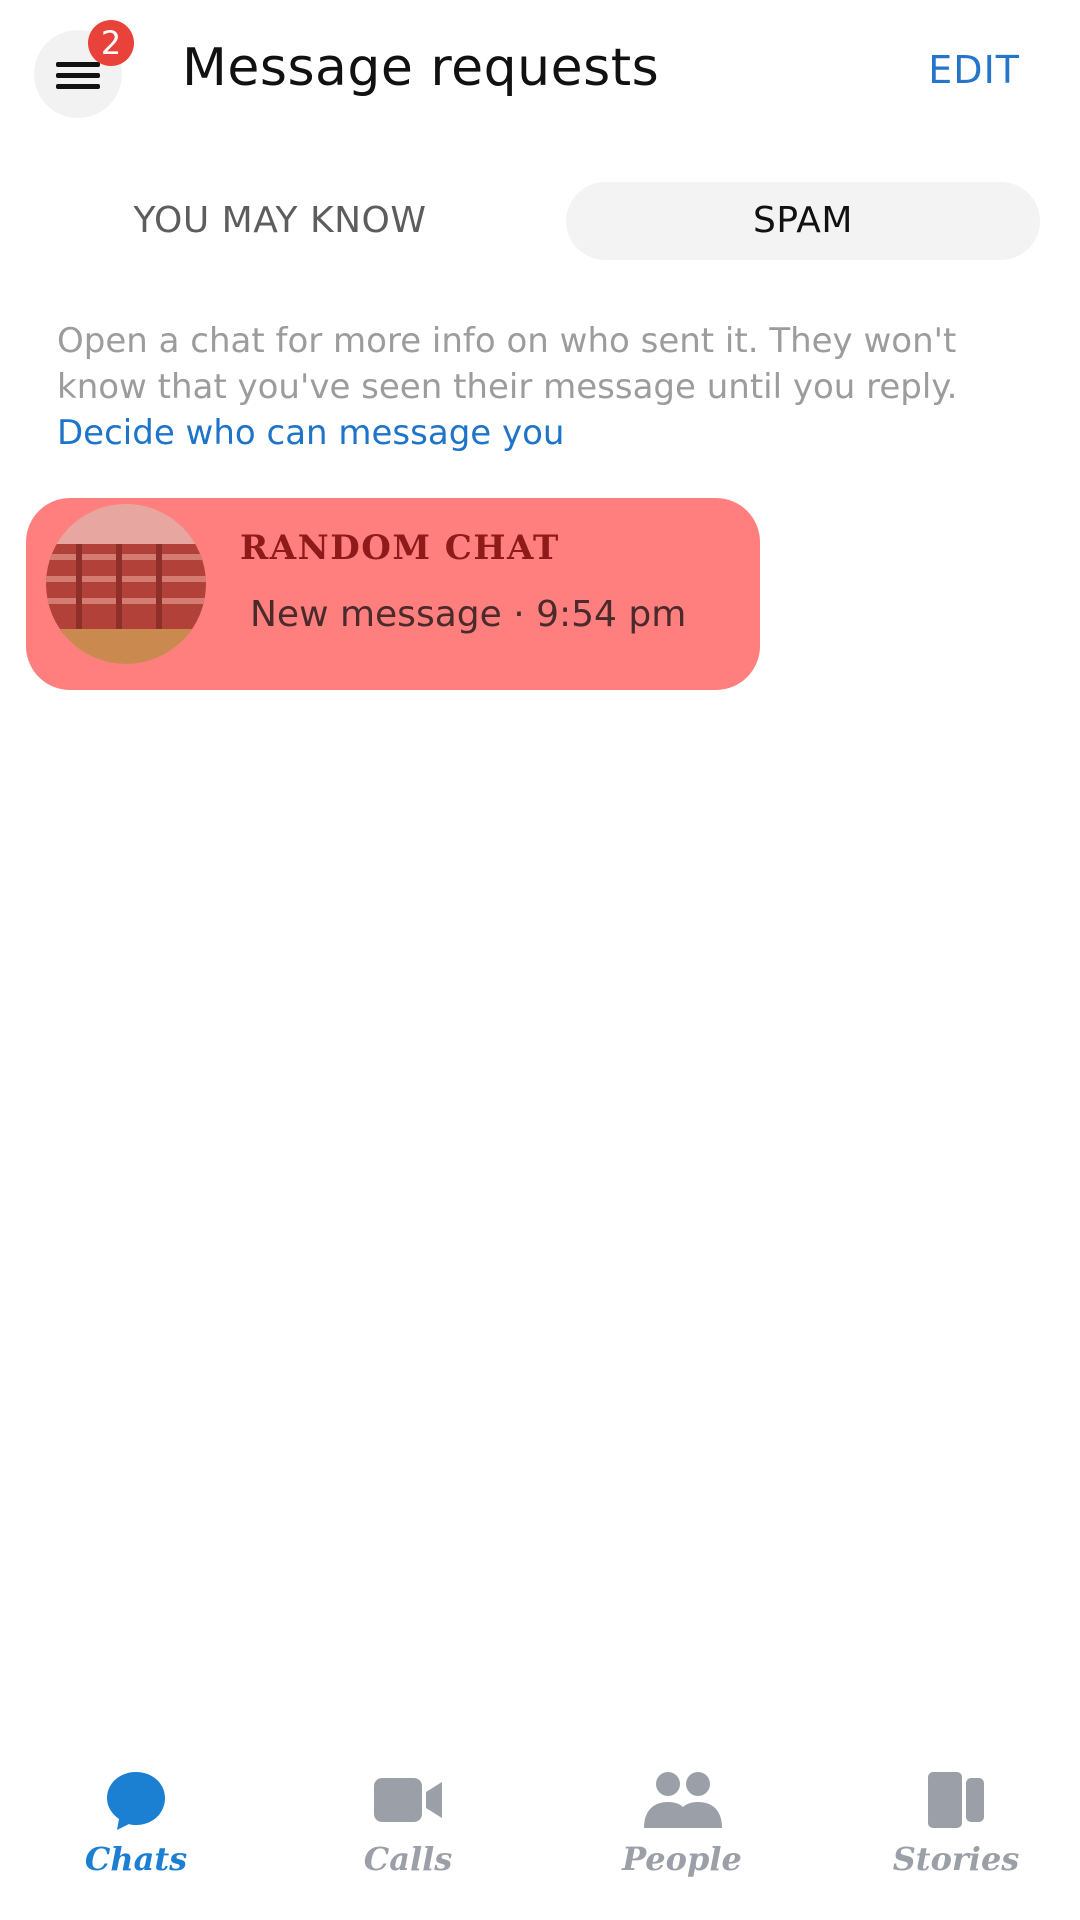 The height and width of the screenshot is (1920, 1080). Describe the element at coordinates (136, 1859) in the screenshot. I see `nav-chats-label: Chats` at that location.